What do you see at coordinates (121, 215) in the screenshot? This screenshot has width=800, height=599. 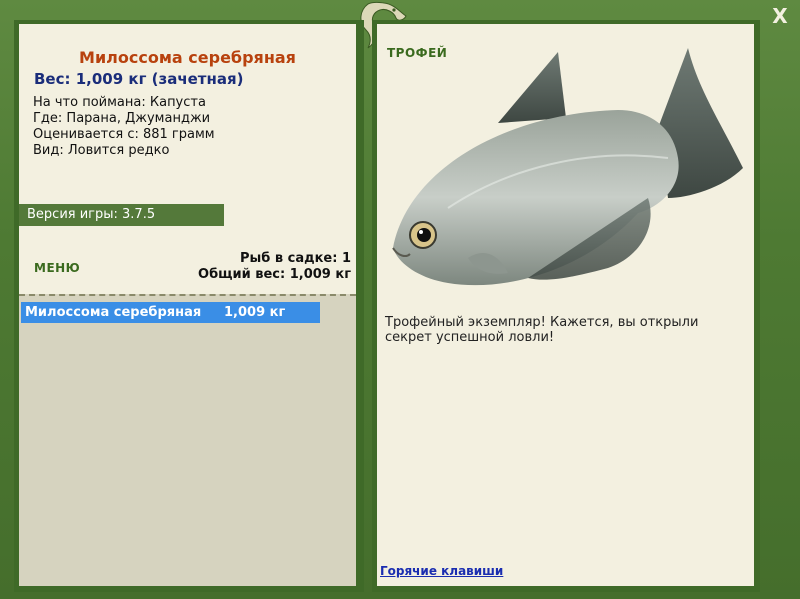 I see `game-version: Версия игры: 3.7.5` at bounding box center [121, 215].